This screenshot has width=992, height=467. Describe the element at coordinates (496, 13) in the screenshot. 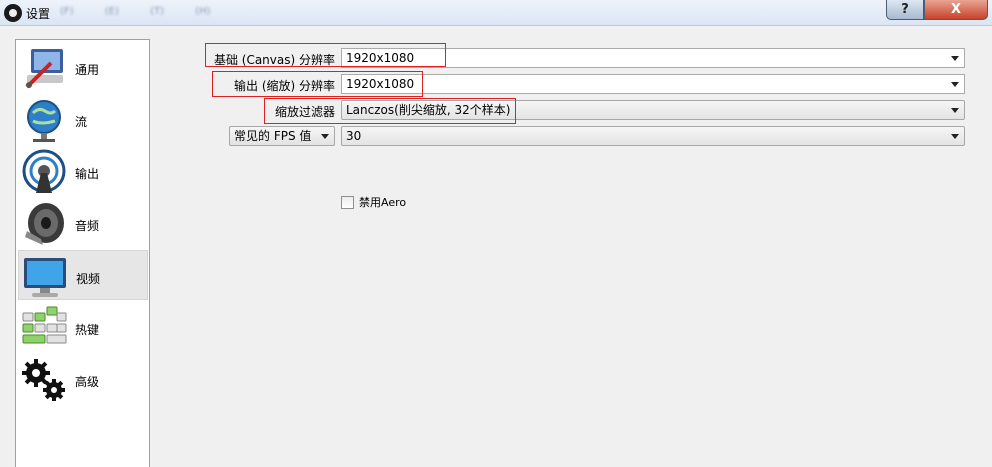

I see `title-bar: 设置 (F) (E) (T) (H) ? X` at that location.